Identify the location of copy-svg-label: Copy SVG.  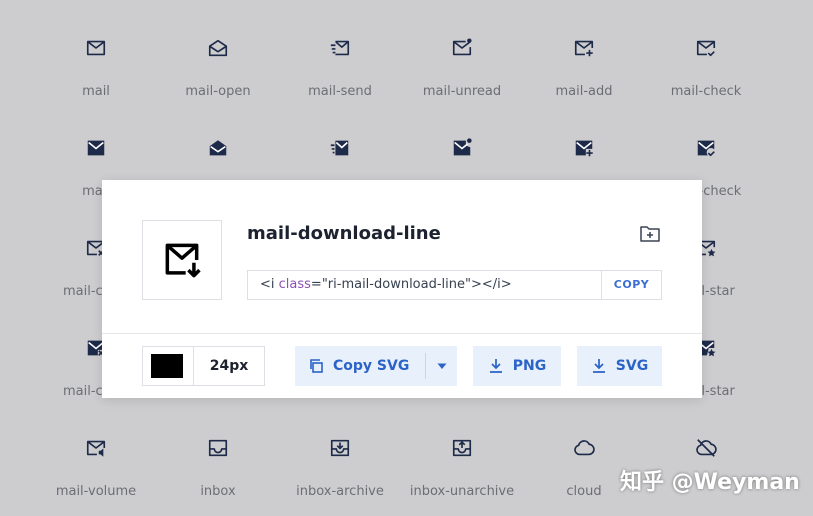
(371, 366).